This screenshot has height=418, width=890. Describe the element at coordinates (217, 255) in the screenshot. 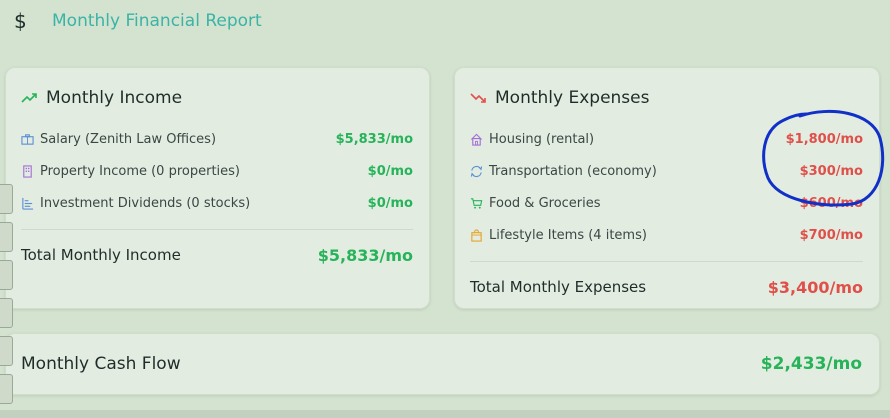

I see `income-total-row: Total Monthly Income $5,833/mo` at that location.